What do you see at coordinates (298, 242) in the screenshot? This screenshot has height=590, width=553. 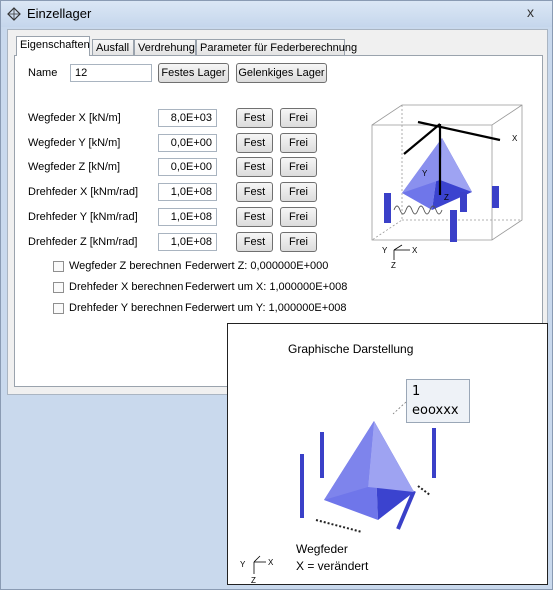 I see `drehfeder-z-frei-button: Frei` at bounding box center [298, 242].